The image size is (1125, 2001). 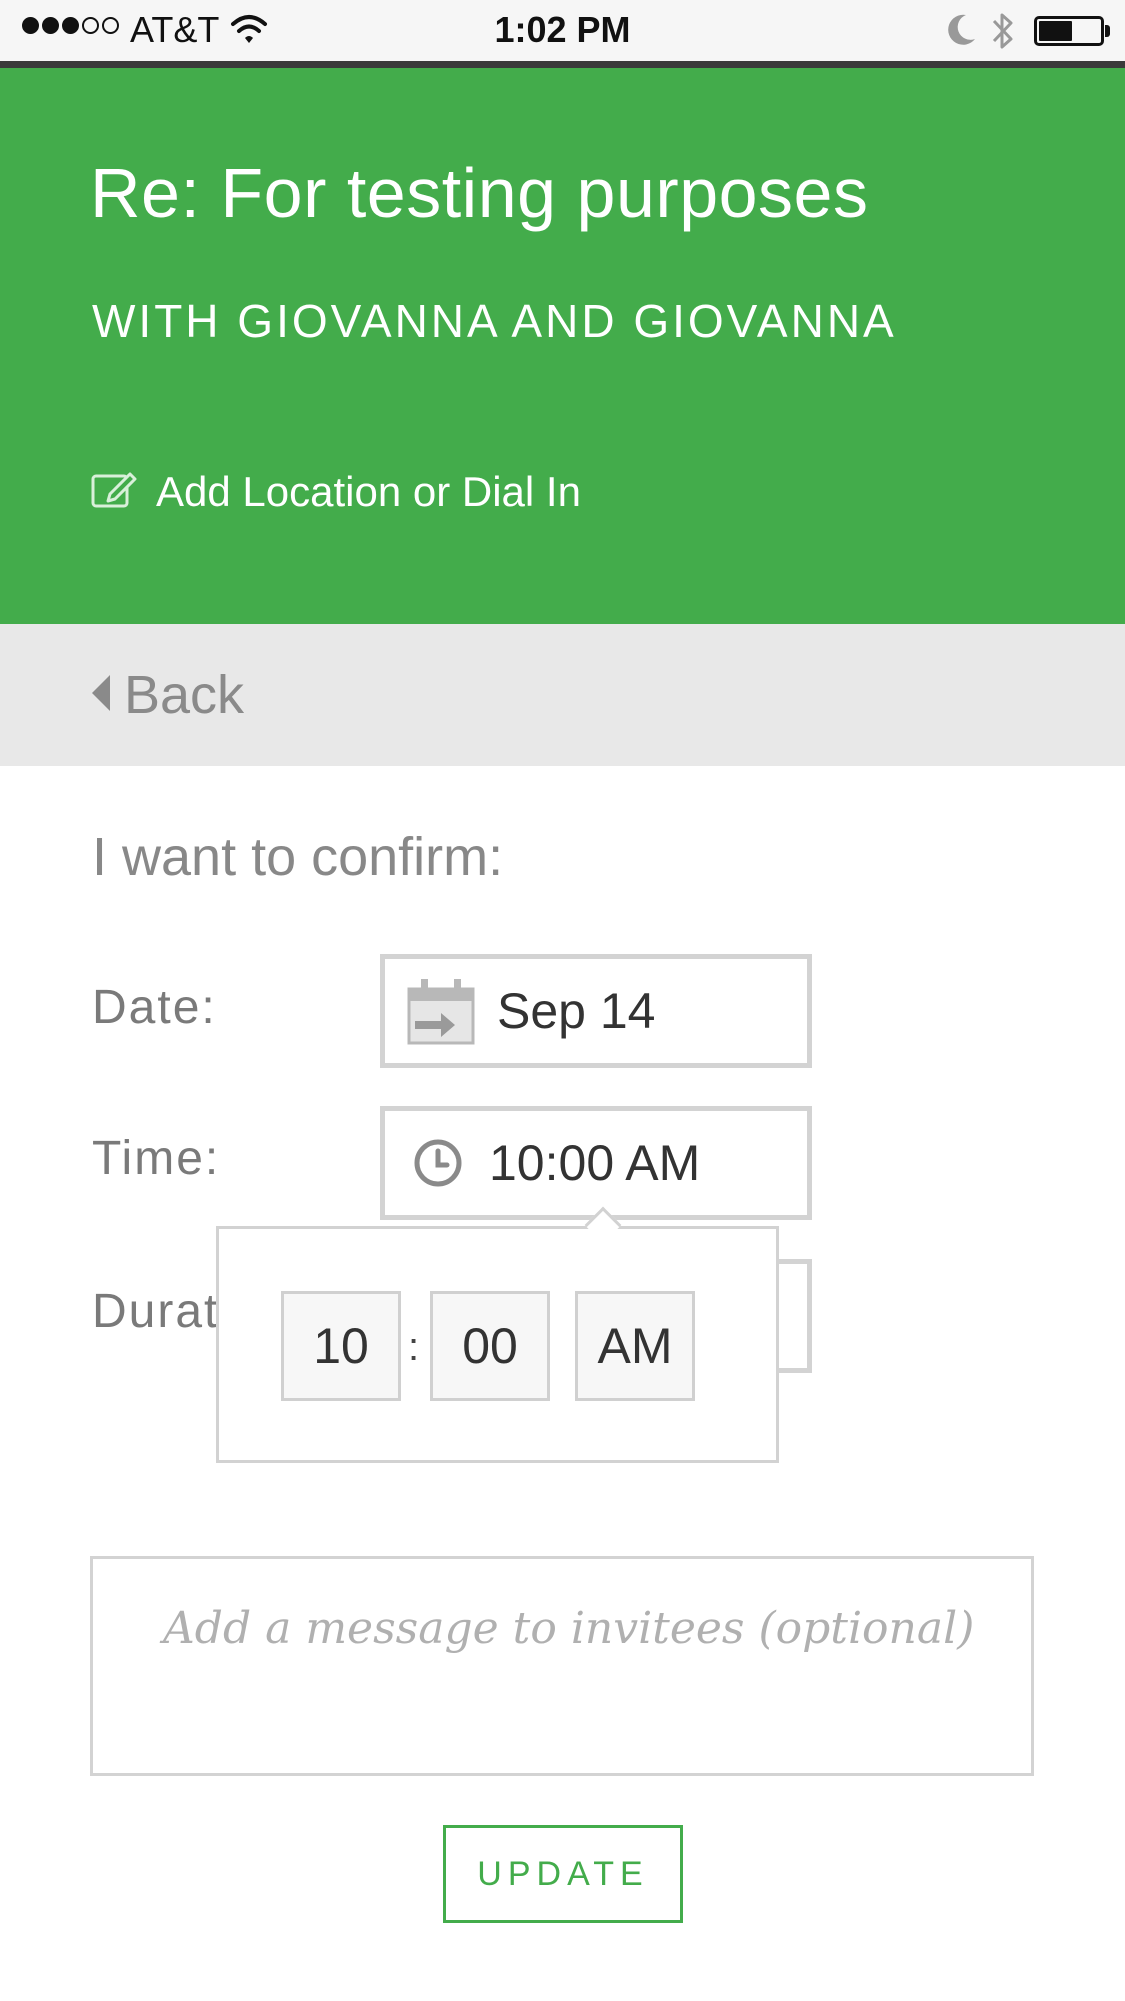 I want to click on add-location-button: Add Location or Dial In, so click(x=335, y=492).